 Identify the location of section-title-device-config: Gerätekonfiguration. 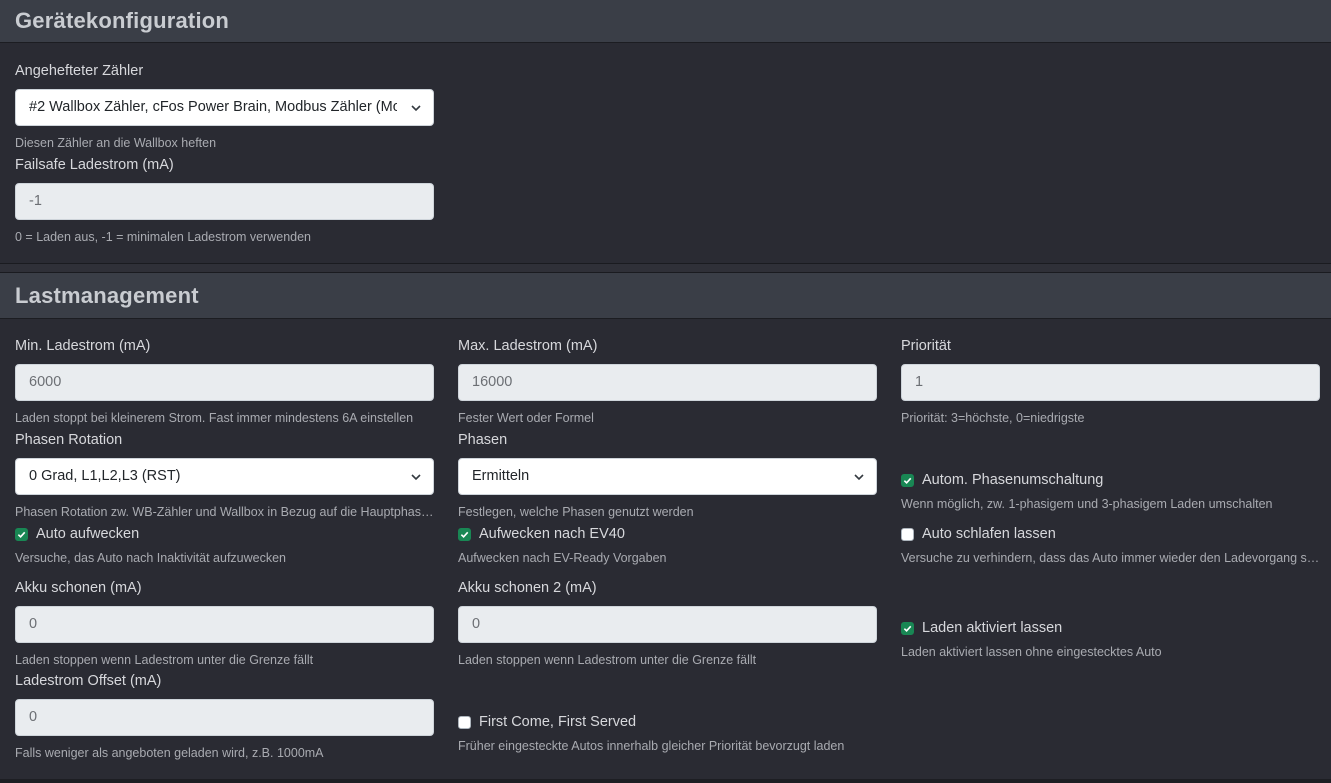
(122, 20).